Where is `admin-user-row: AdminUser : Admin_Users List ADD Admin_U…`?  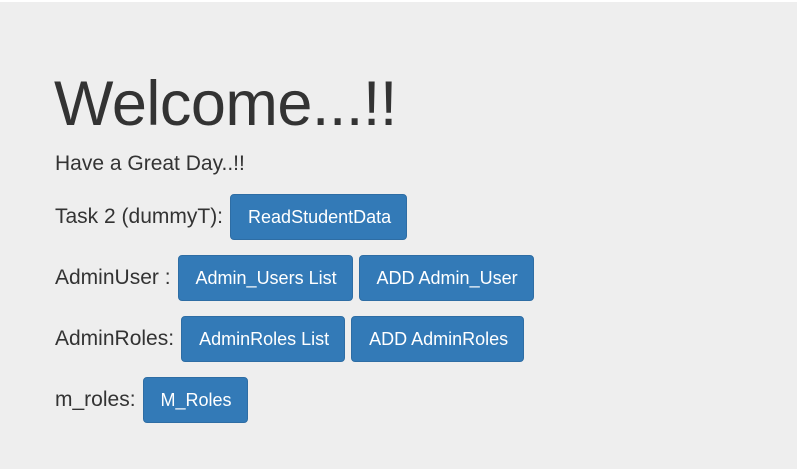
admin-user-row: AdminUser : Admin_Users List ADD Admin_U… is located at coordinates (297, 278).